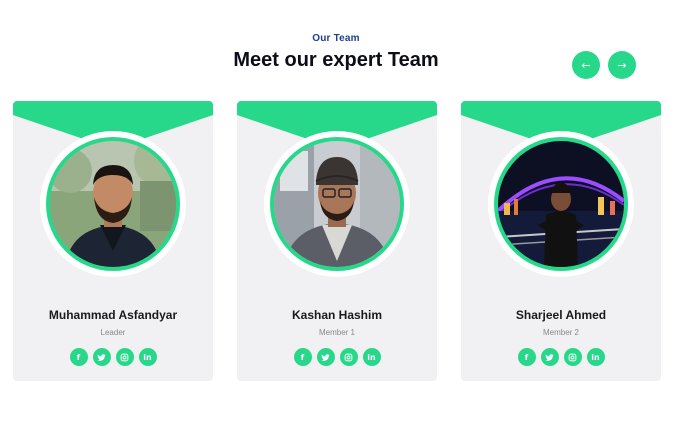  I want to click on member-role: Leader, so click(113, 332).